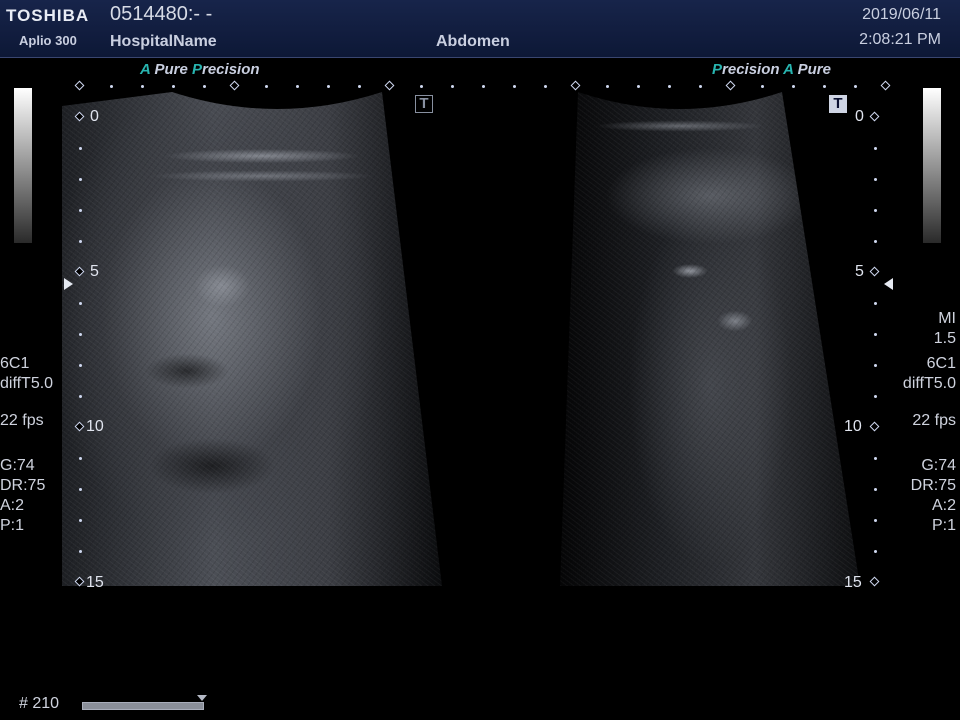 This screenshot has height=720, width=960. Describe the element at coordinates (68, 284) in the screenshot. I see `focus-marker-left-icon` at that location.